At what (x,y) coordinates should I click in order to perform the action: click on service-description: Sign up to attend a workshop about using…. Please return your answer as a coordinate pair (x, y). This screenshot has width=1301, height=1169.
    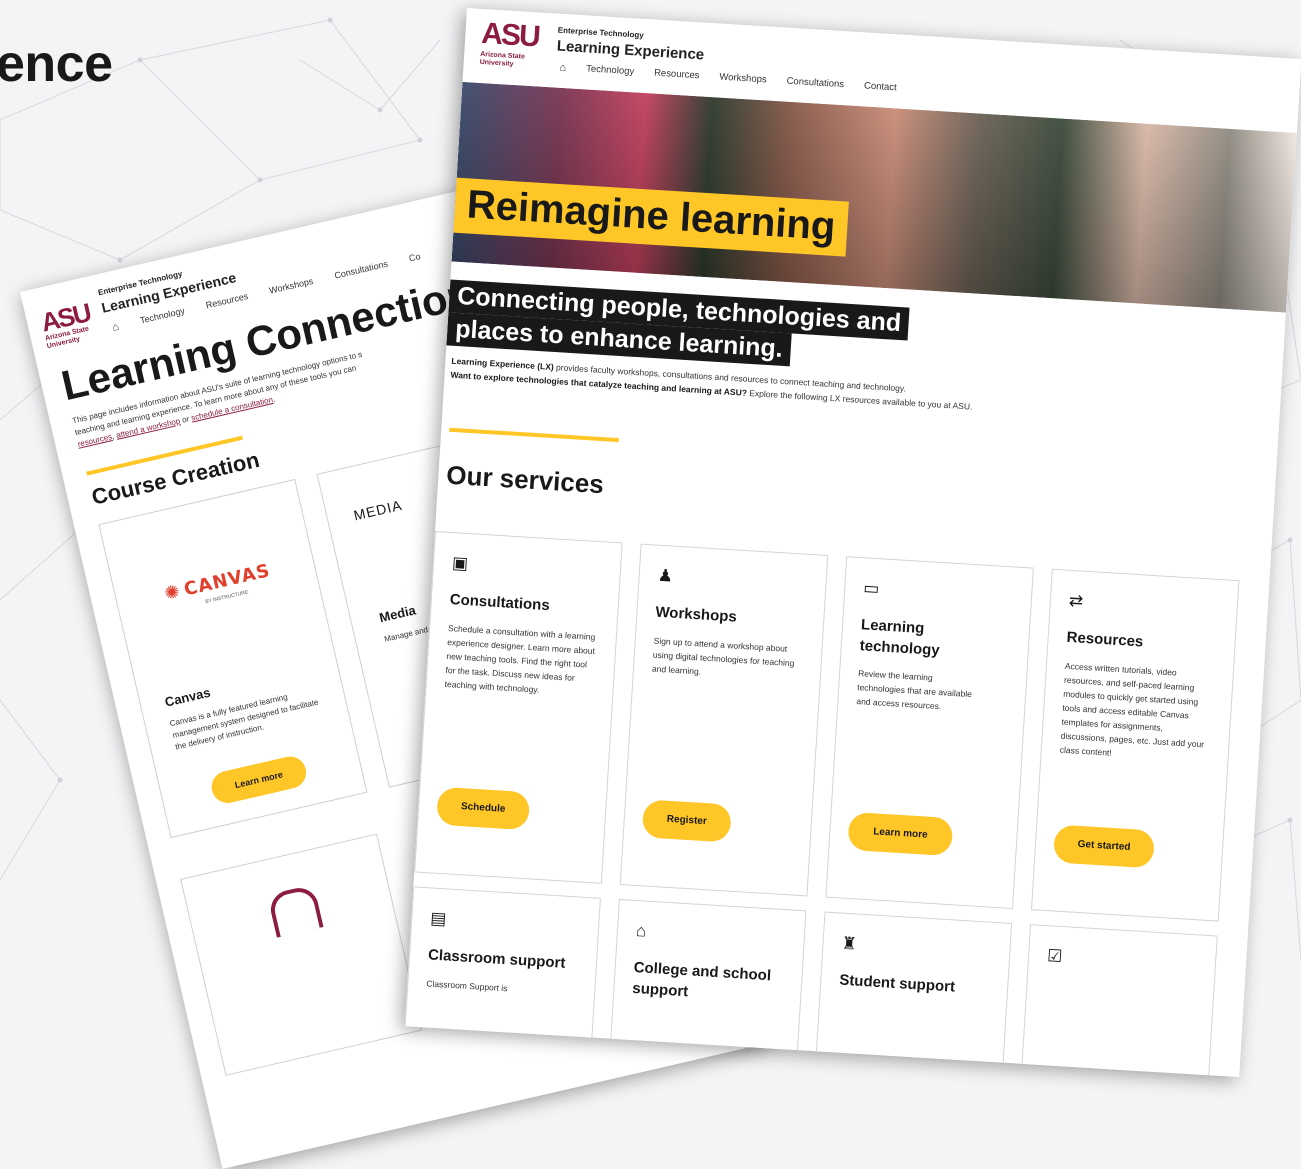
    Looking at the image, I should click on (723, 656).